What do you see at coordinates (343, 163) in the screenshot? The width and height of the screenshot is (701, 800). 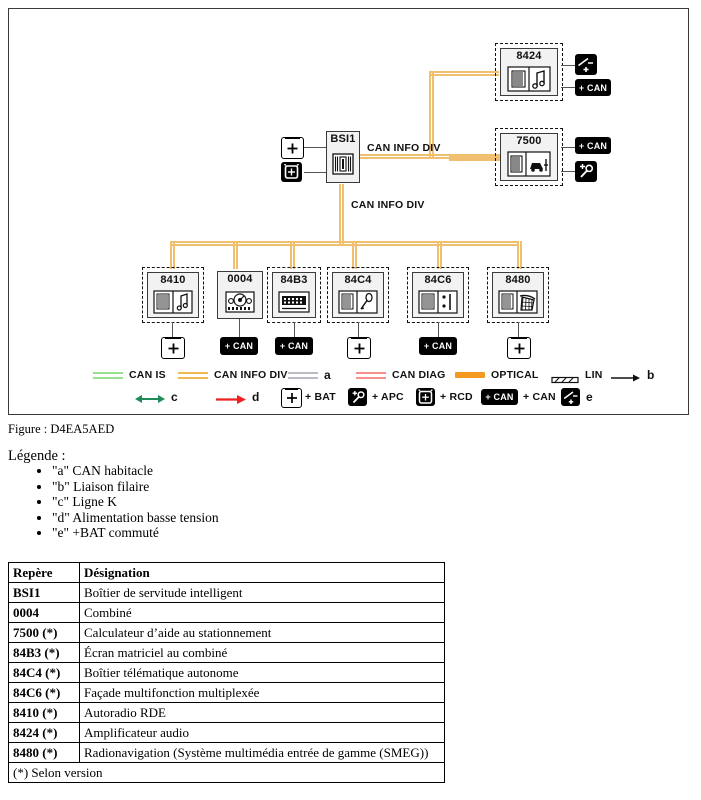 I see `bsi-module-icon` at bounding box center [343, 163].